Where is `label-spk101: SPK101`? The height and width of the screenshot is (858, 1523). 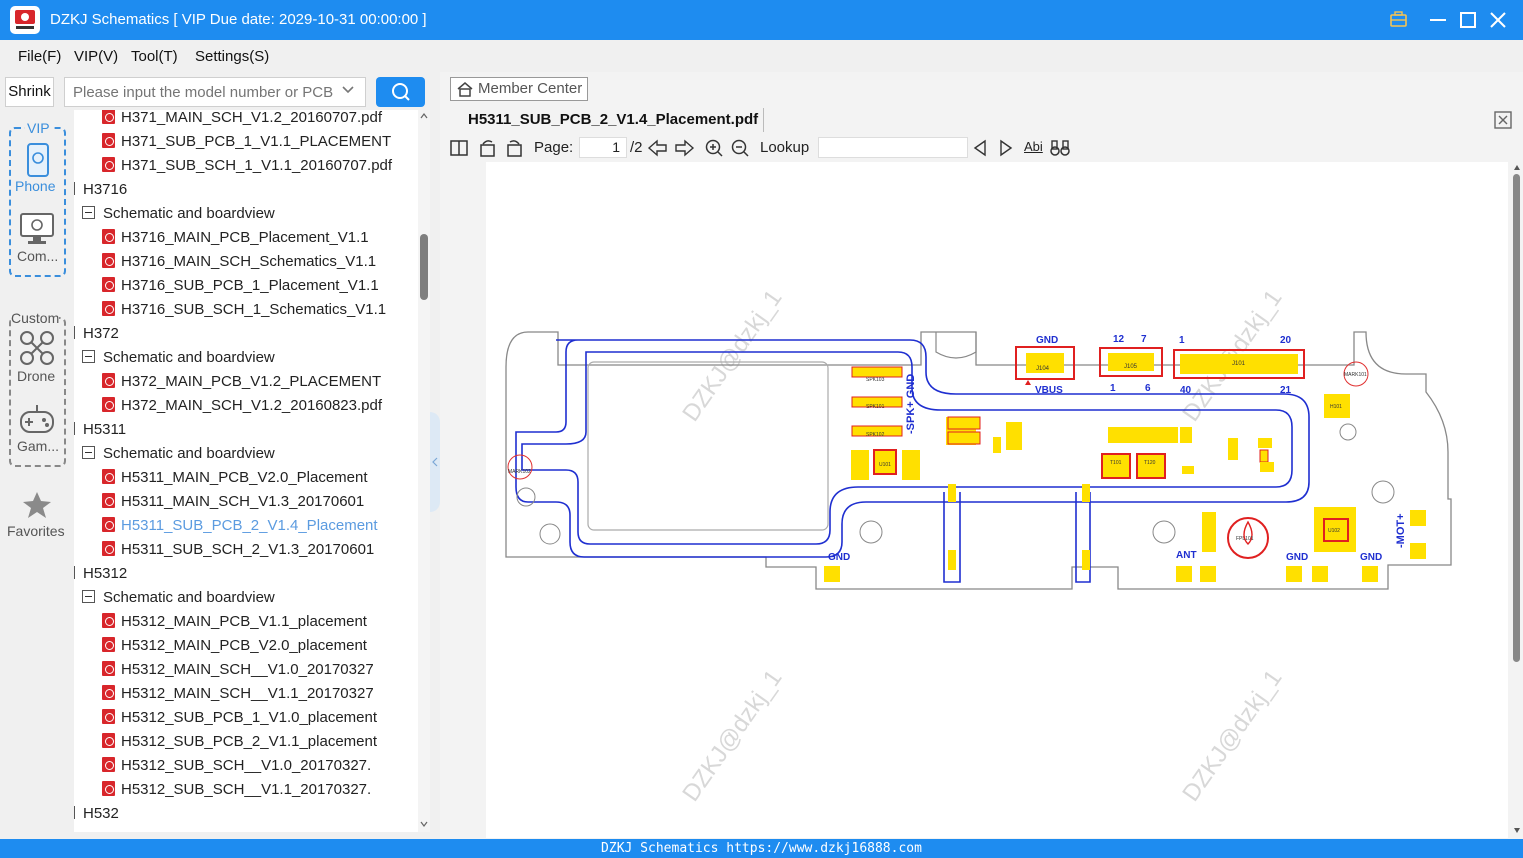 label-spk101: SPK101 is located at coordinates (875, 407).